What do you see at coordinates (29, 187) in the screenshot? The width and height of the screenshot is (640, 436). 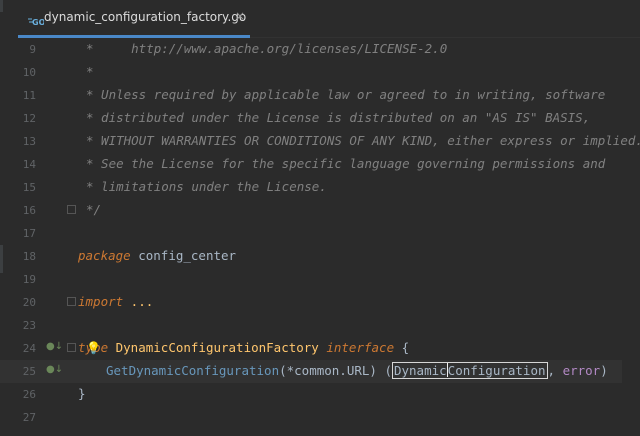 I see `line-number: 15` at bounding box center [29, 187].